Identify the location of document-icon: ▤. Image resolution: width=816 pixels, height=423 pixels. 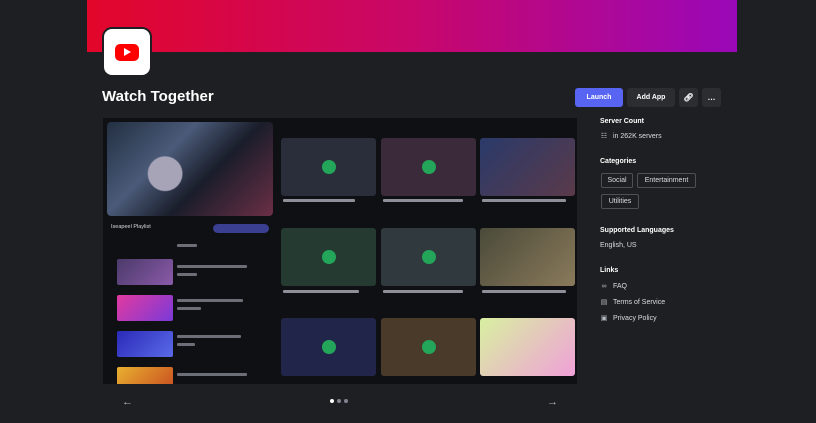
(604, 302).